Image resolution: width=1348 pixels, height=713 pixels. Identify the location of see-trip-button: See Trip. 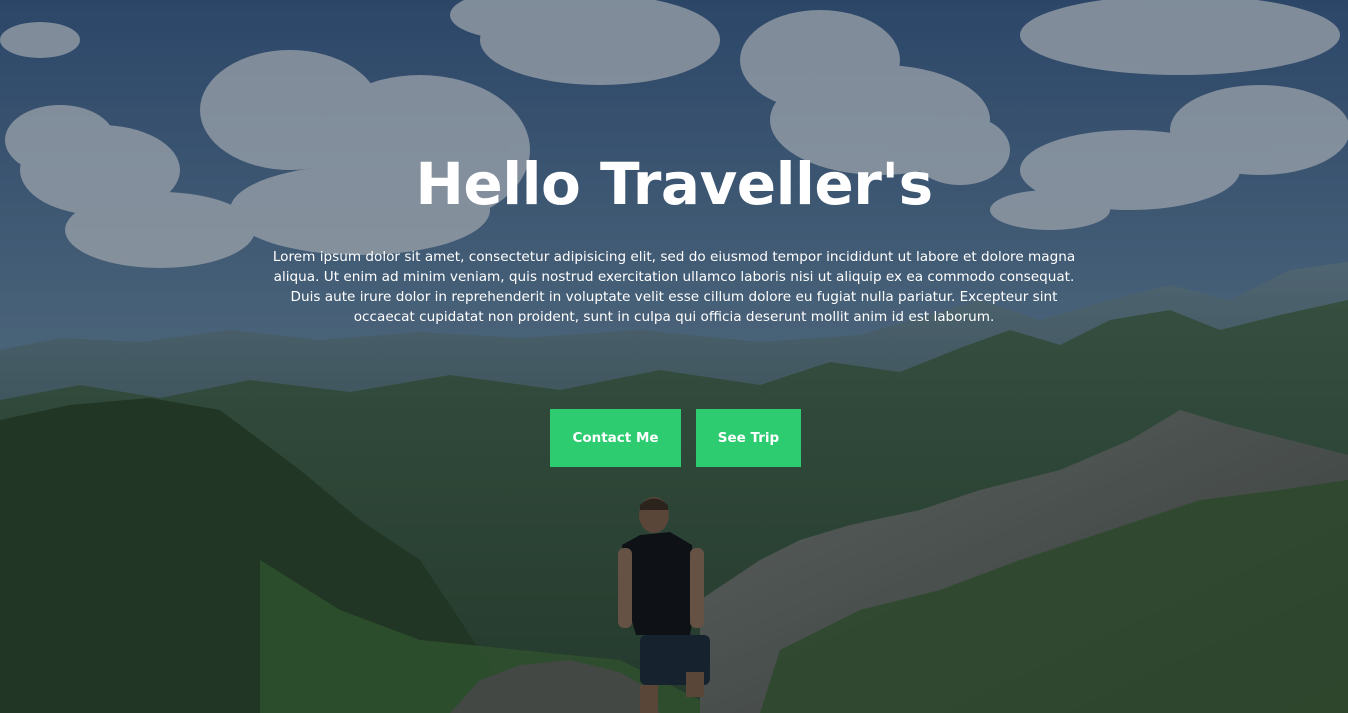
(748, 438).